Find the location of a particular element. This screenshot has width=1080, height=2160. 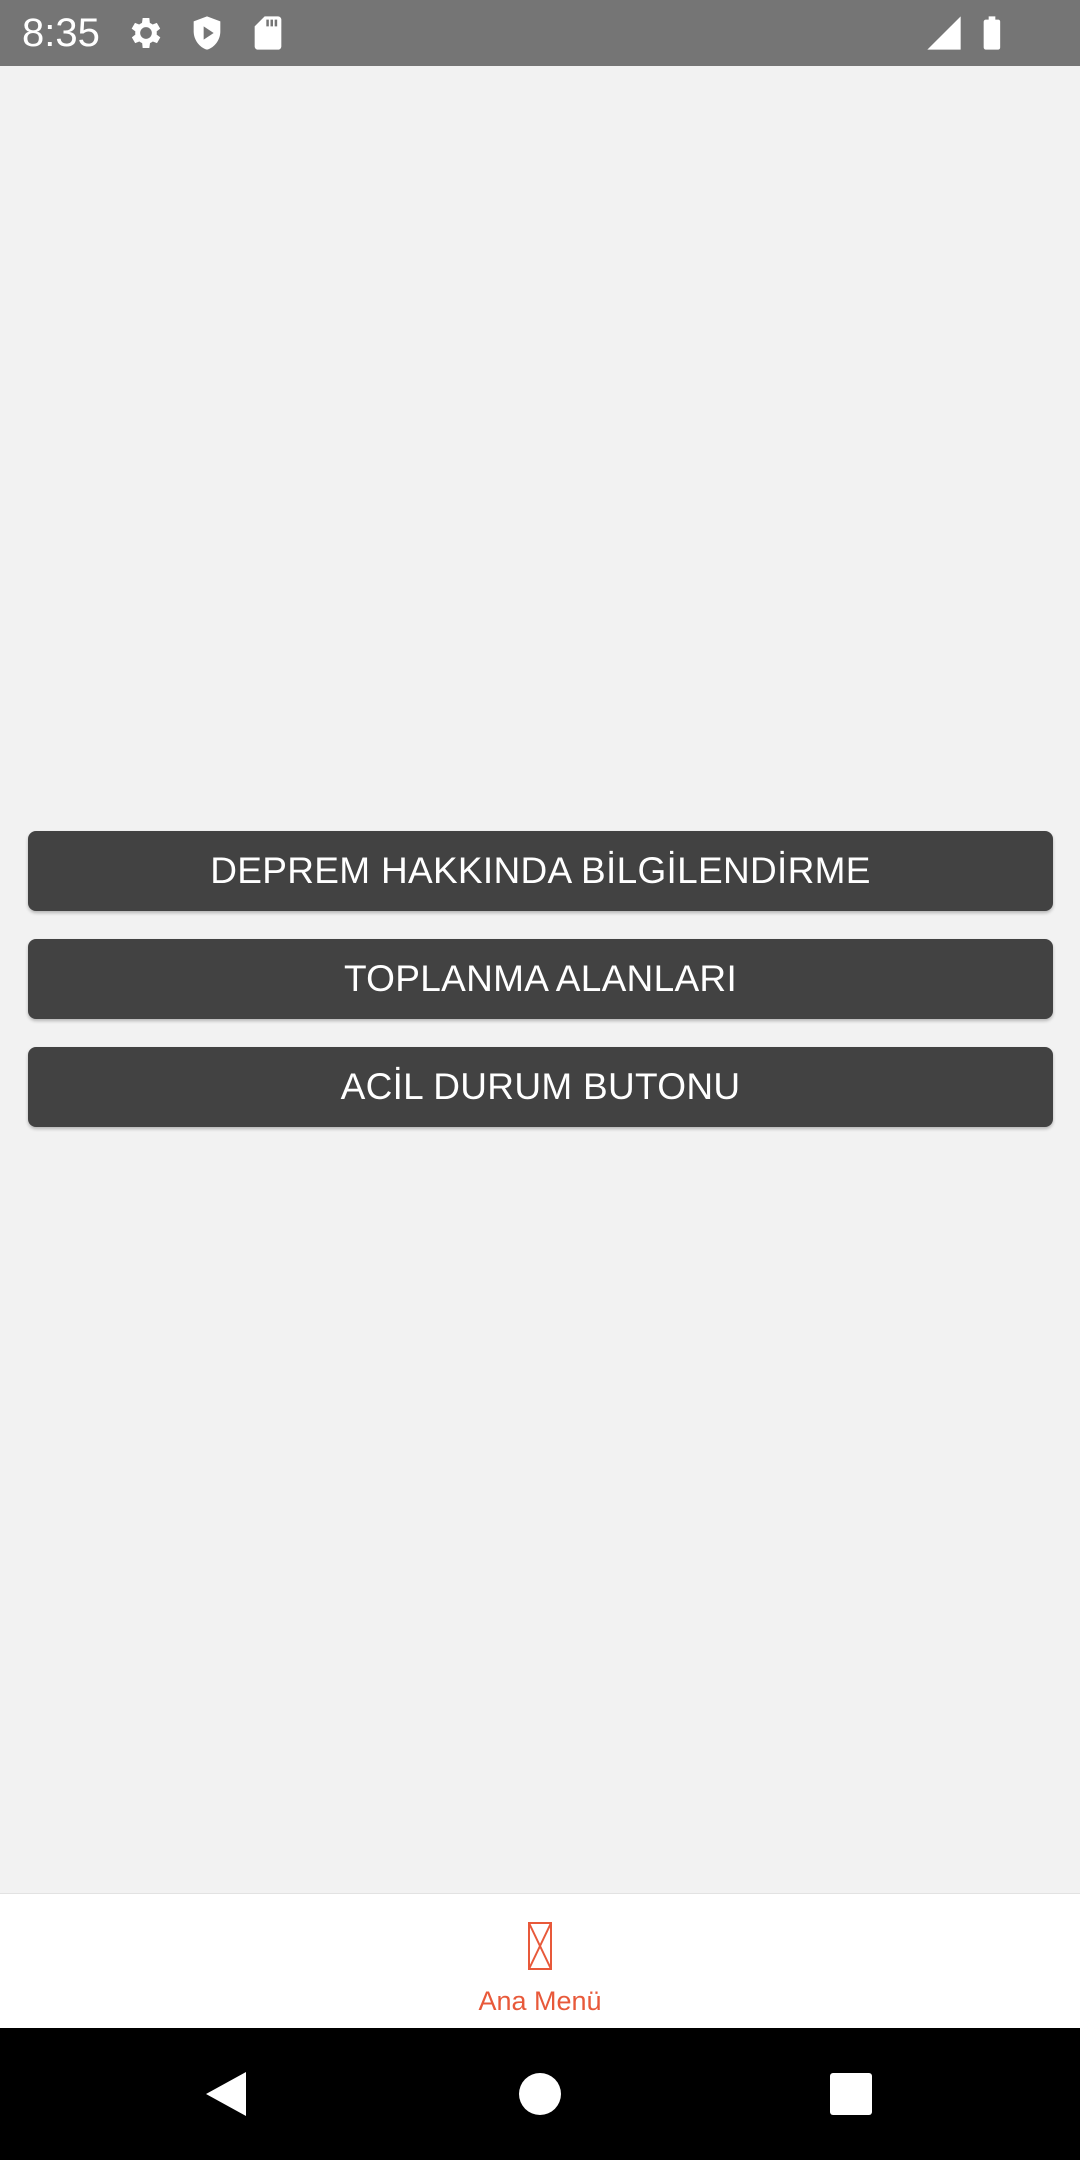

button-label: DEPREM HAKKINDA BİLGİLENDİRME is located at coordinates (540, 870).